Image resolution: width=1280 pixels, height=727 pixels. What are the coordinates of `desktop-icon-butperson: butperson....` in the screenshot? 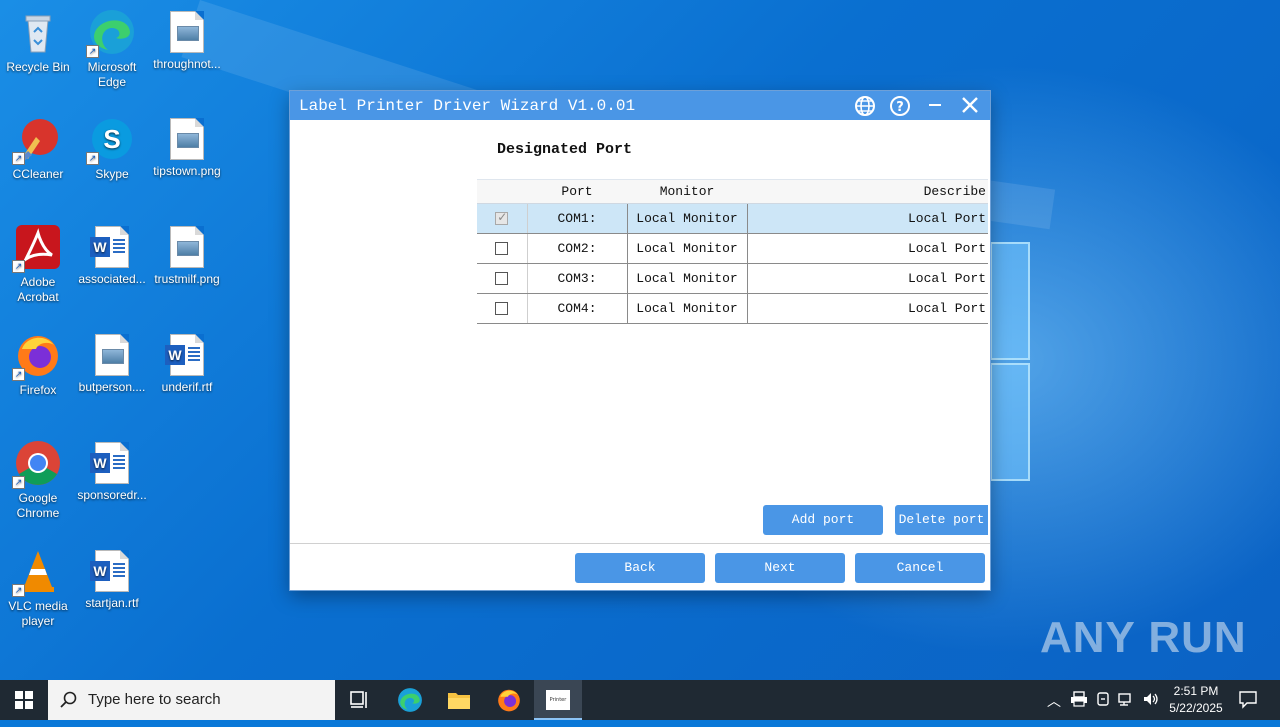 It's located at (112, 363).